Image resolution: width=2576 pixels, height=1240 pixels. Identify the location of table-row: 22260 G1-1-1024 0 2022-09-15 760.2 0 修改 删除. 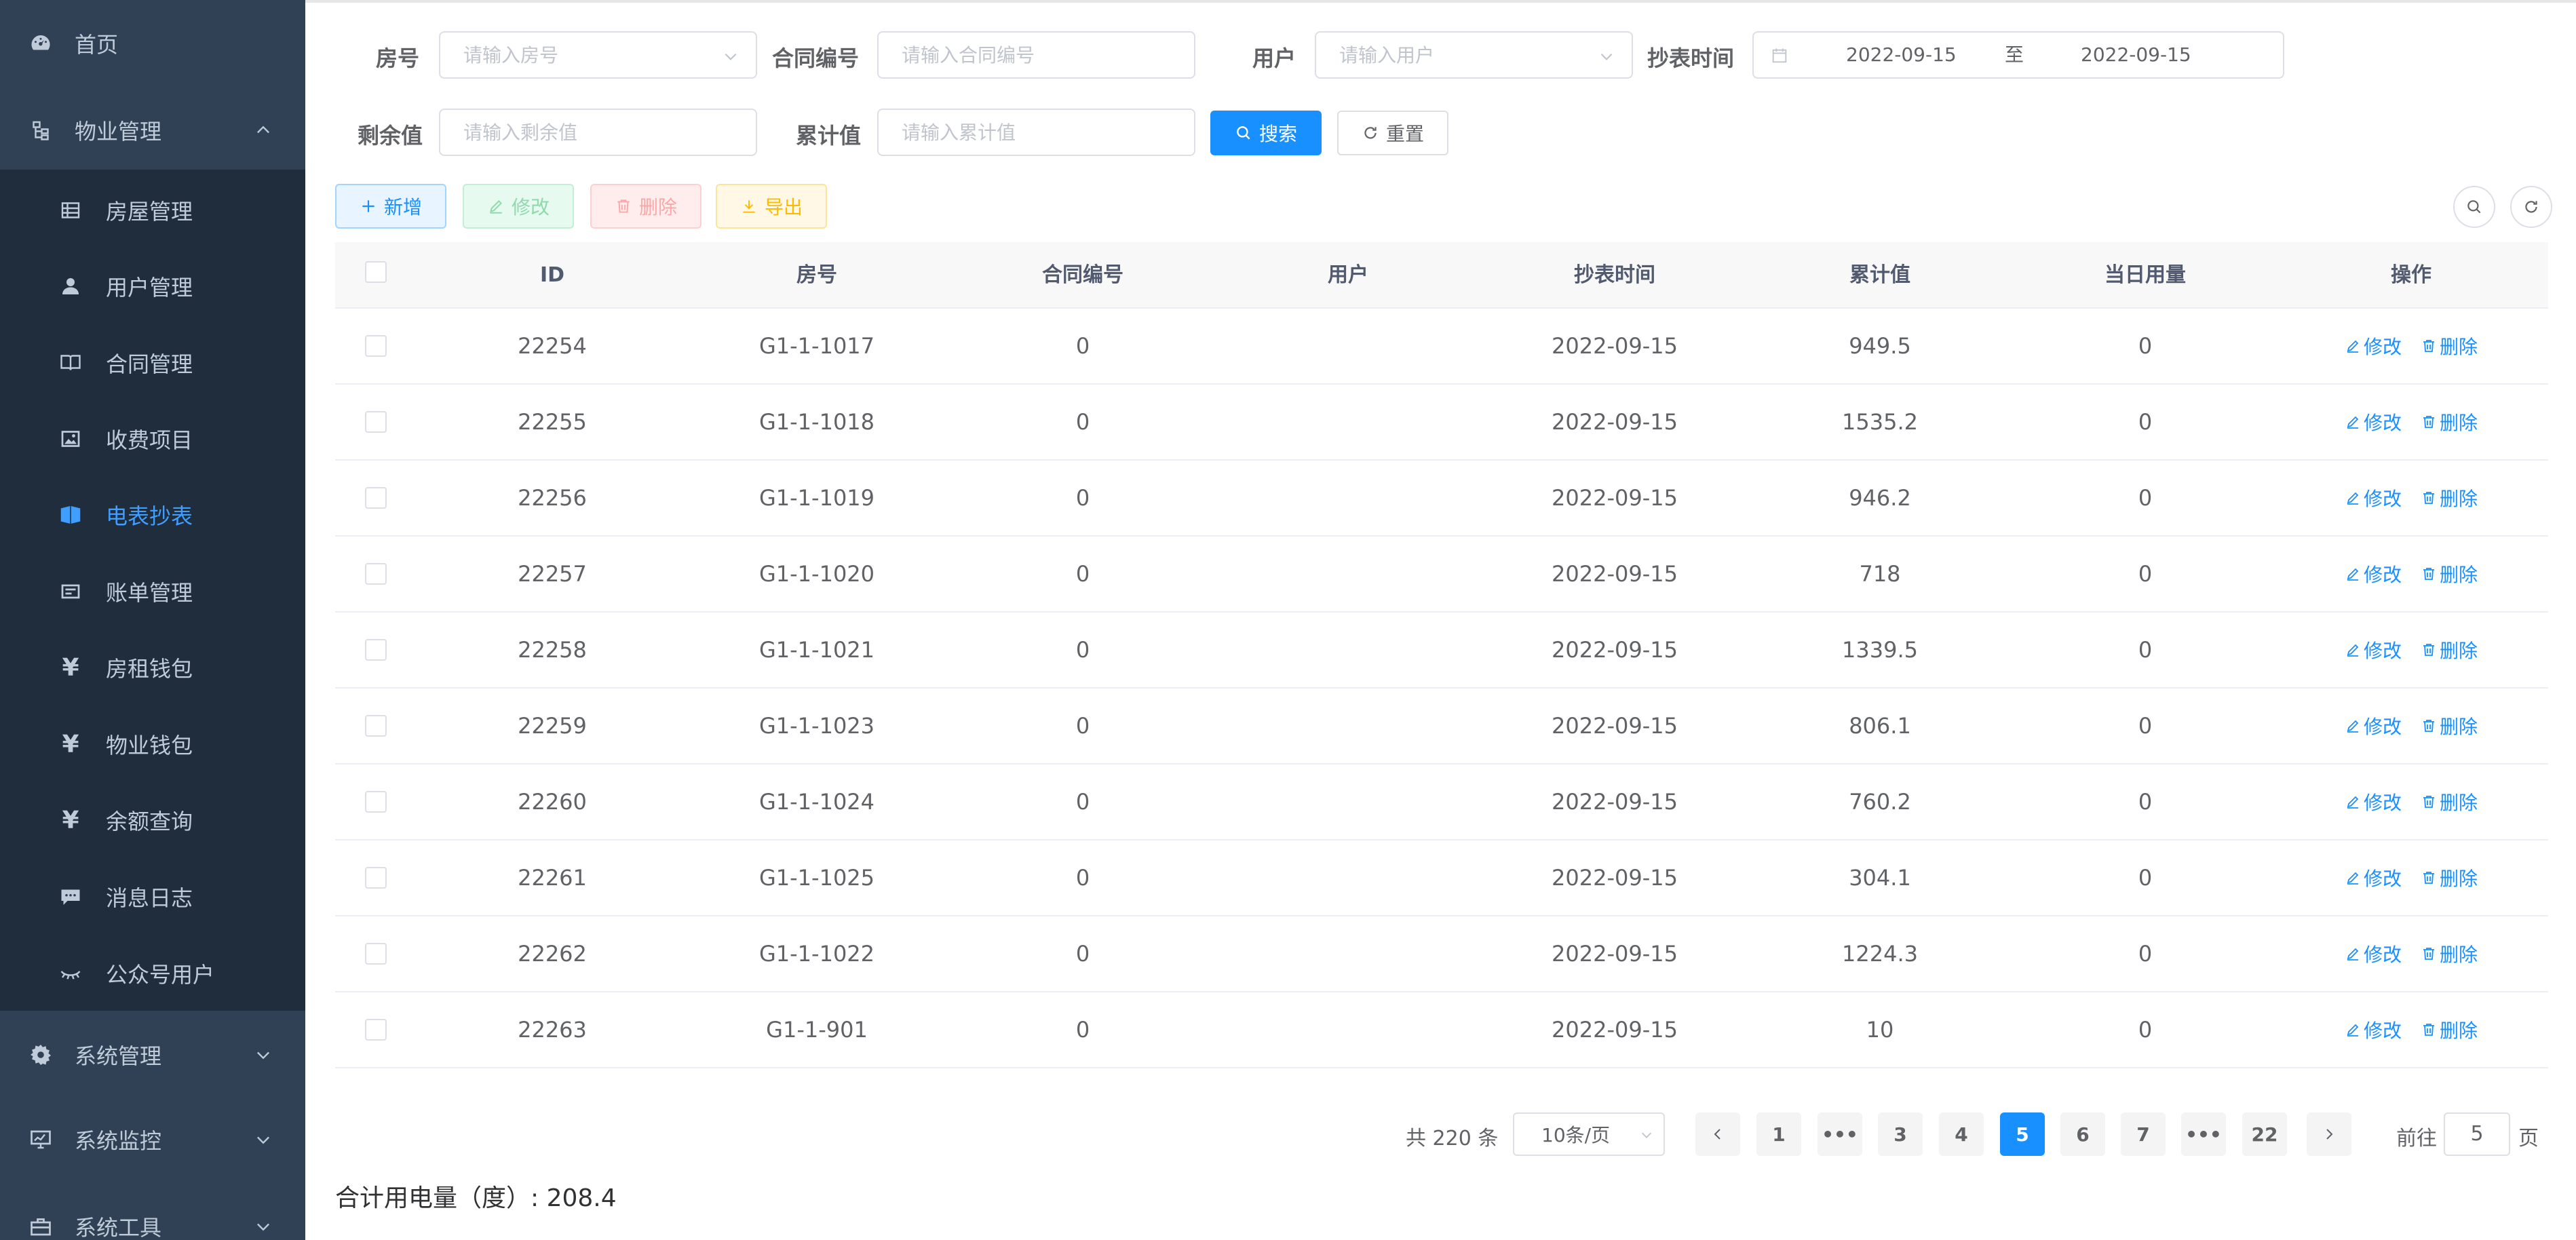
(1441, 802).